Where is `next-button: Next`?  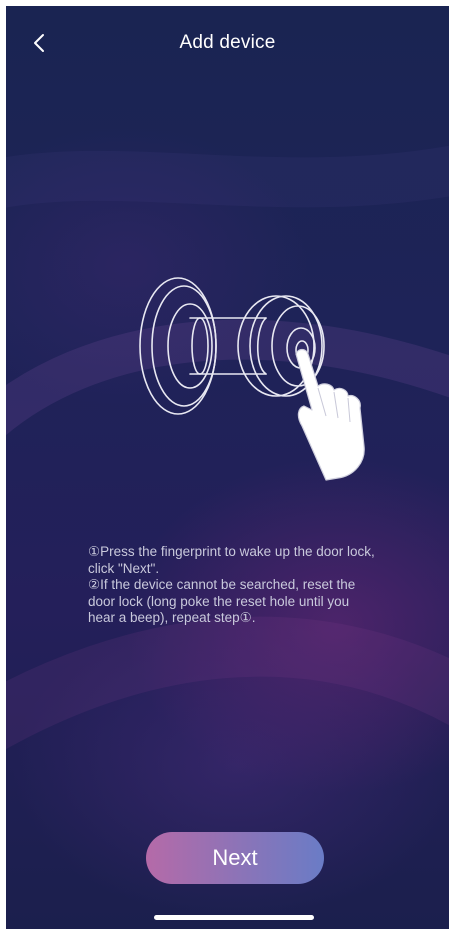
next-button: Next is located at coordinates (235, 858).